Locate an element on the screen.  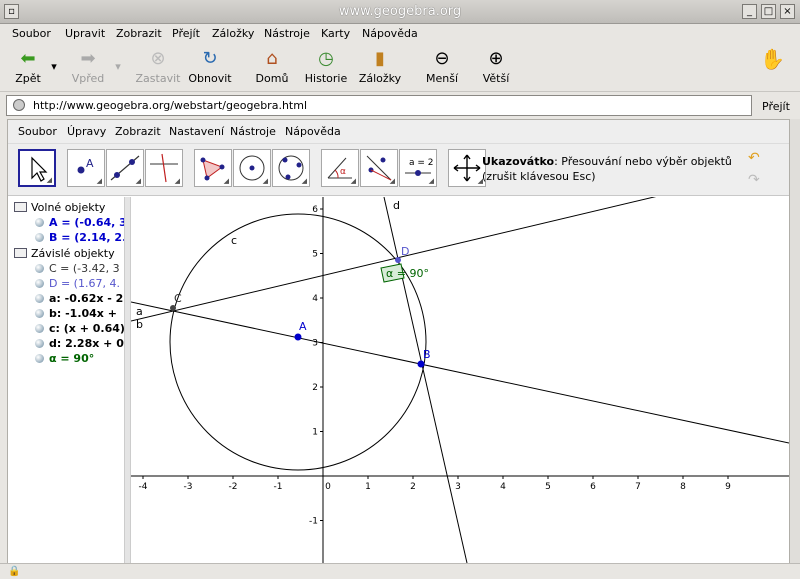
zoom-in-button: ⊕ Větší is located at coordinates (496, 66).